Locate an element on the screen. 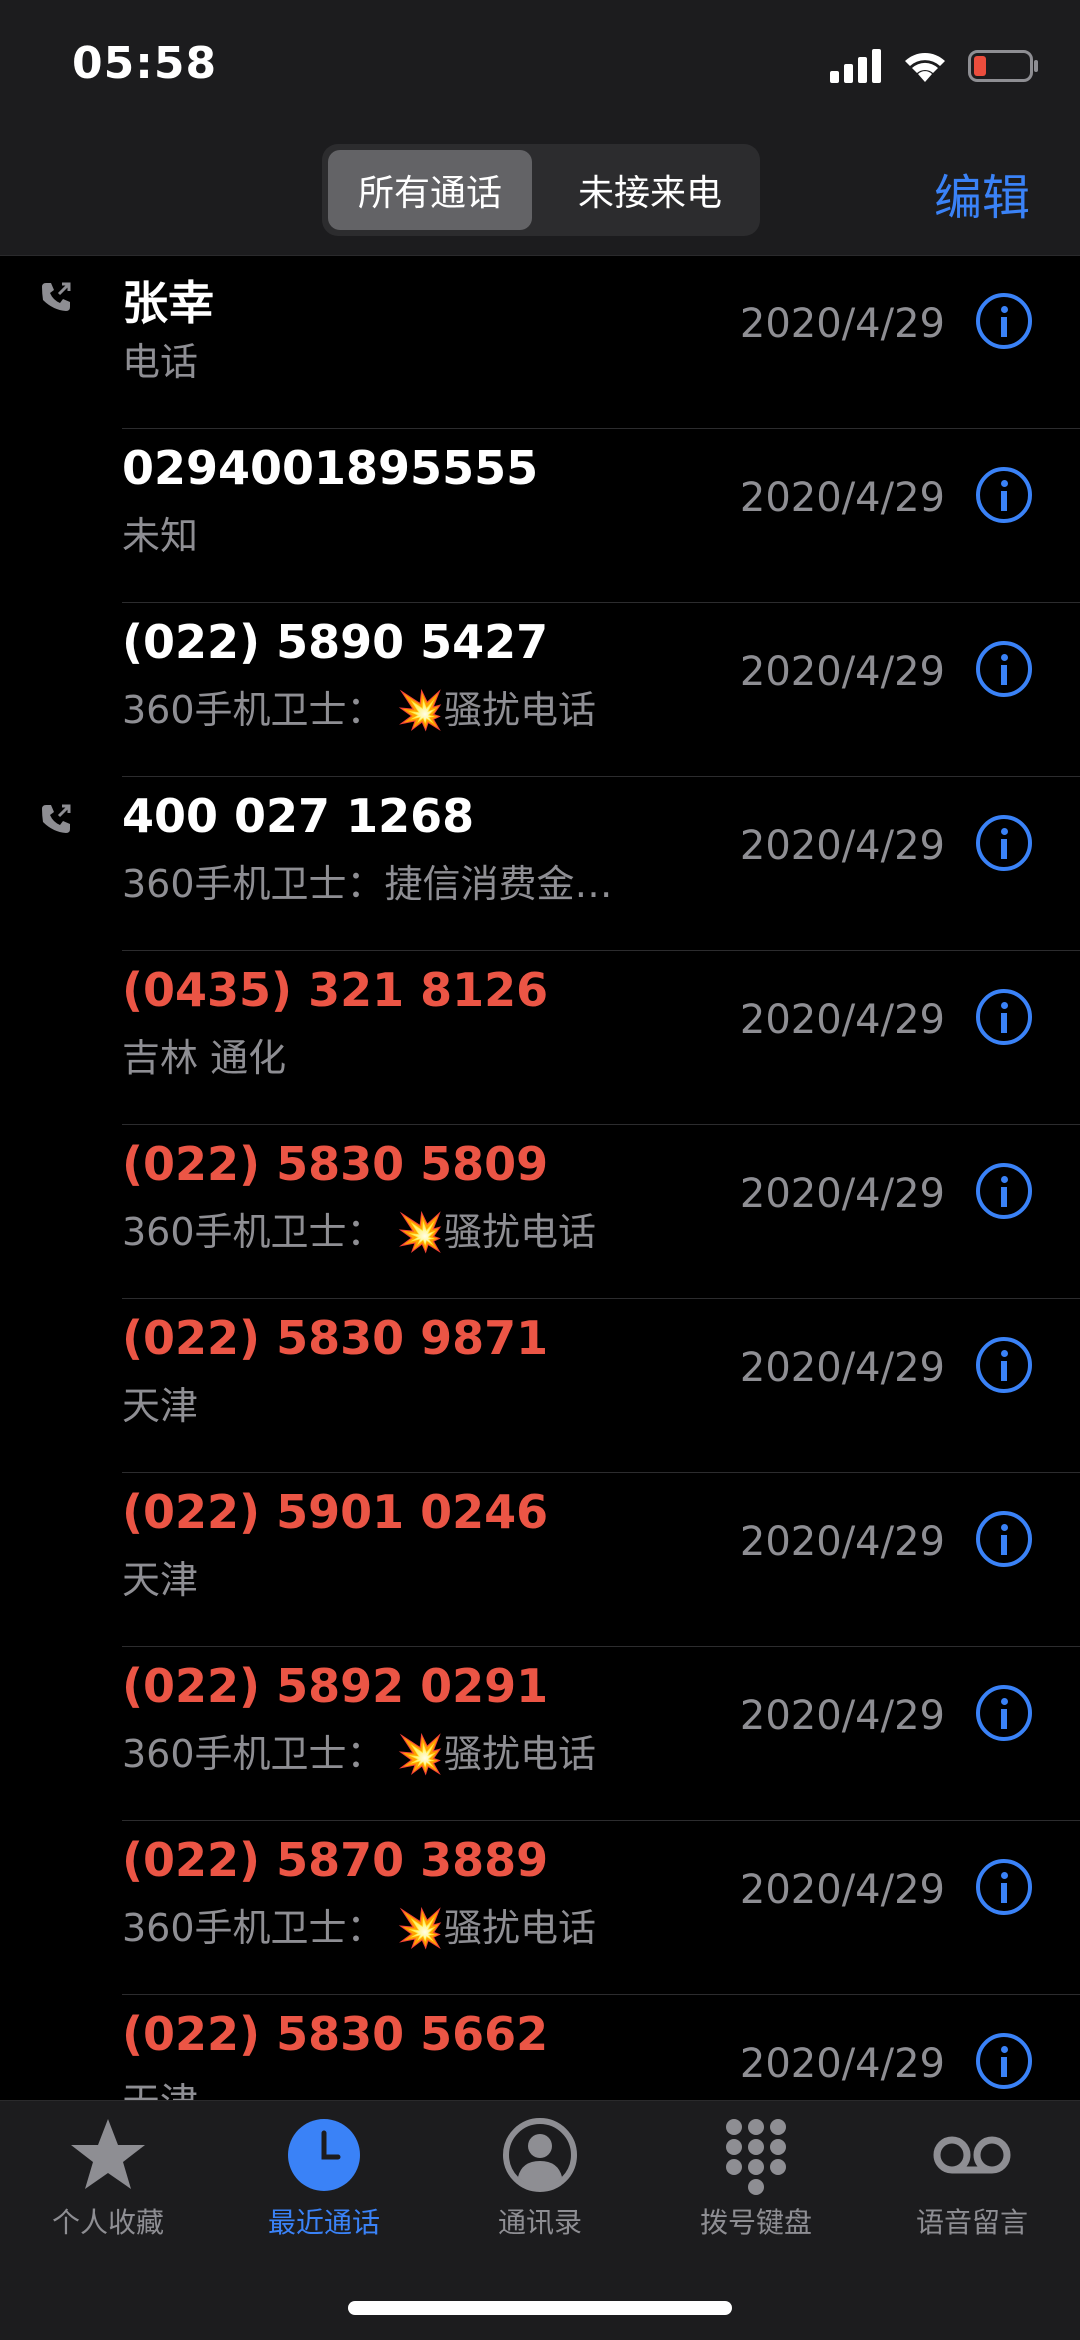  caller-name: (022) 5901 0246 is located at coordinates (335, 1512).